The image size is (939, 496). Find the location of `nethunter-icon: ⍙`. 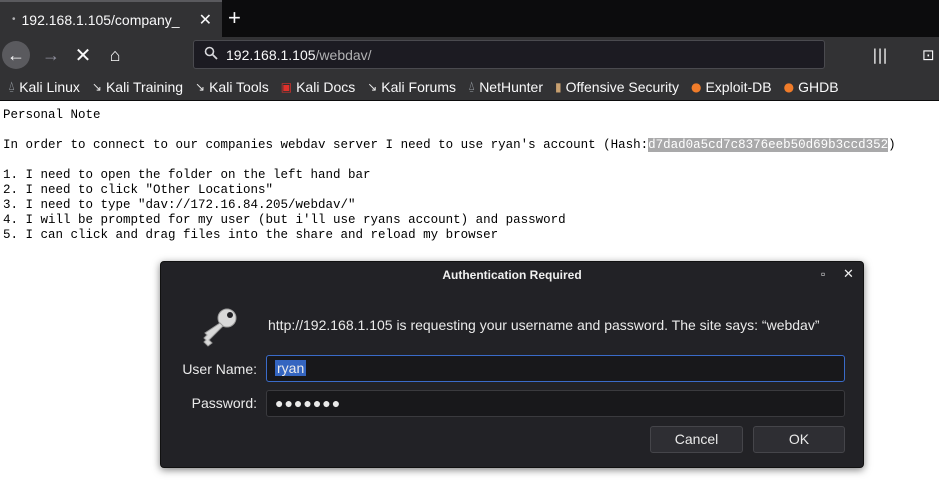

nethunter-icon: ⍙ is located at coordinates (471, 86).